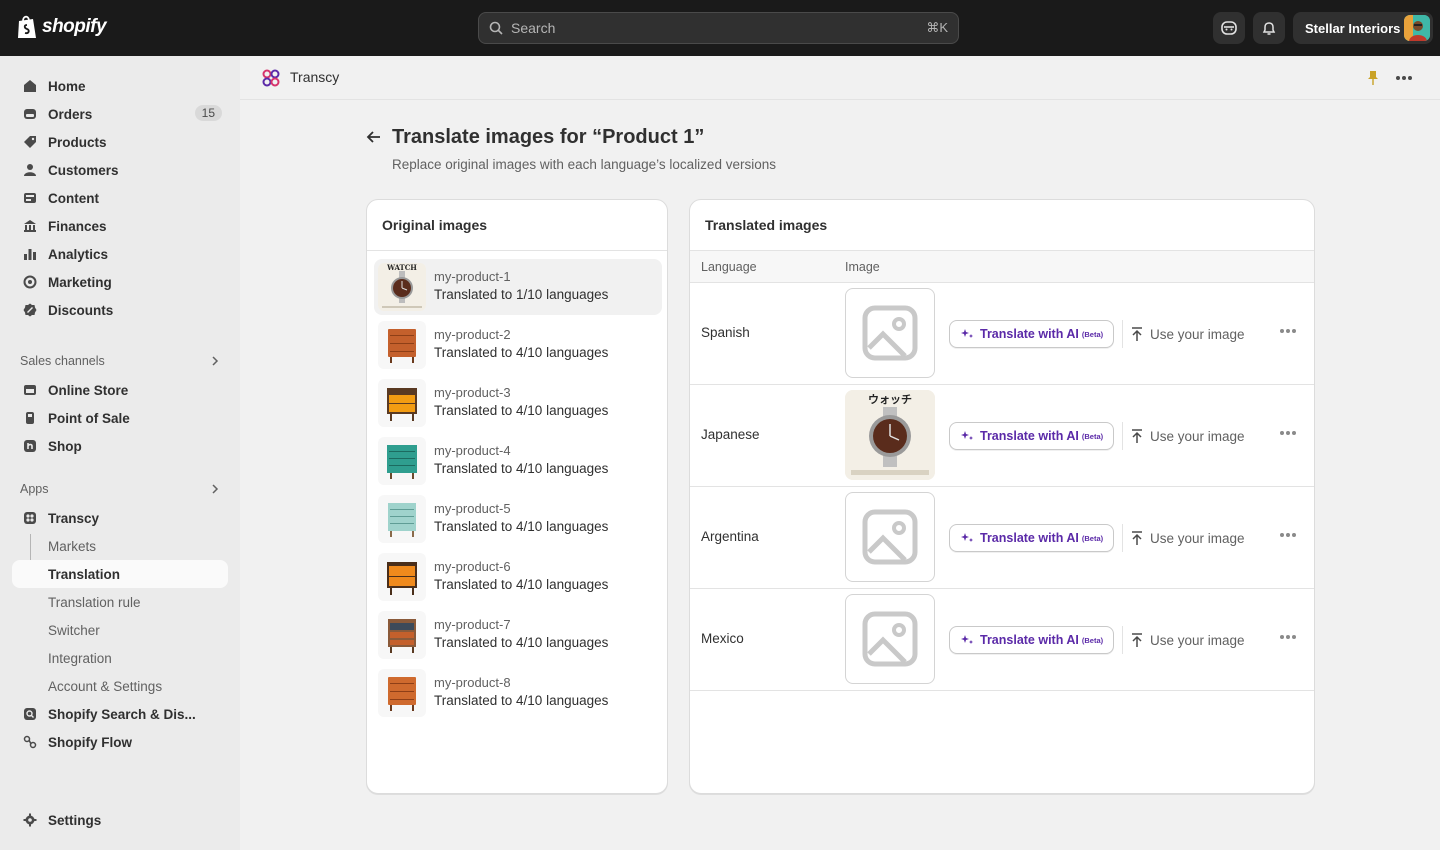 This screenshot has height=850, width=1440. What do you see at coordinates (120, 226) in the screenshot?
I see `sidebar-item-finances: Finances` at bounding box center [120, 226].